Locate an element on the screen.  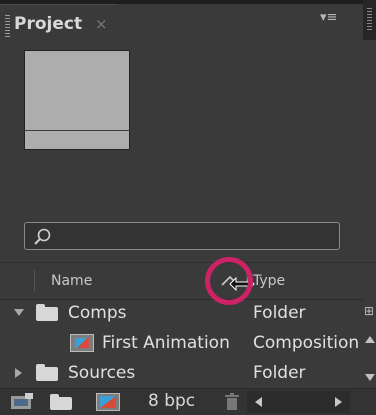
bit-depth-button: 8 bpc is located at coordinates (171, 401).